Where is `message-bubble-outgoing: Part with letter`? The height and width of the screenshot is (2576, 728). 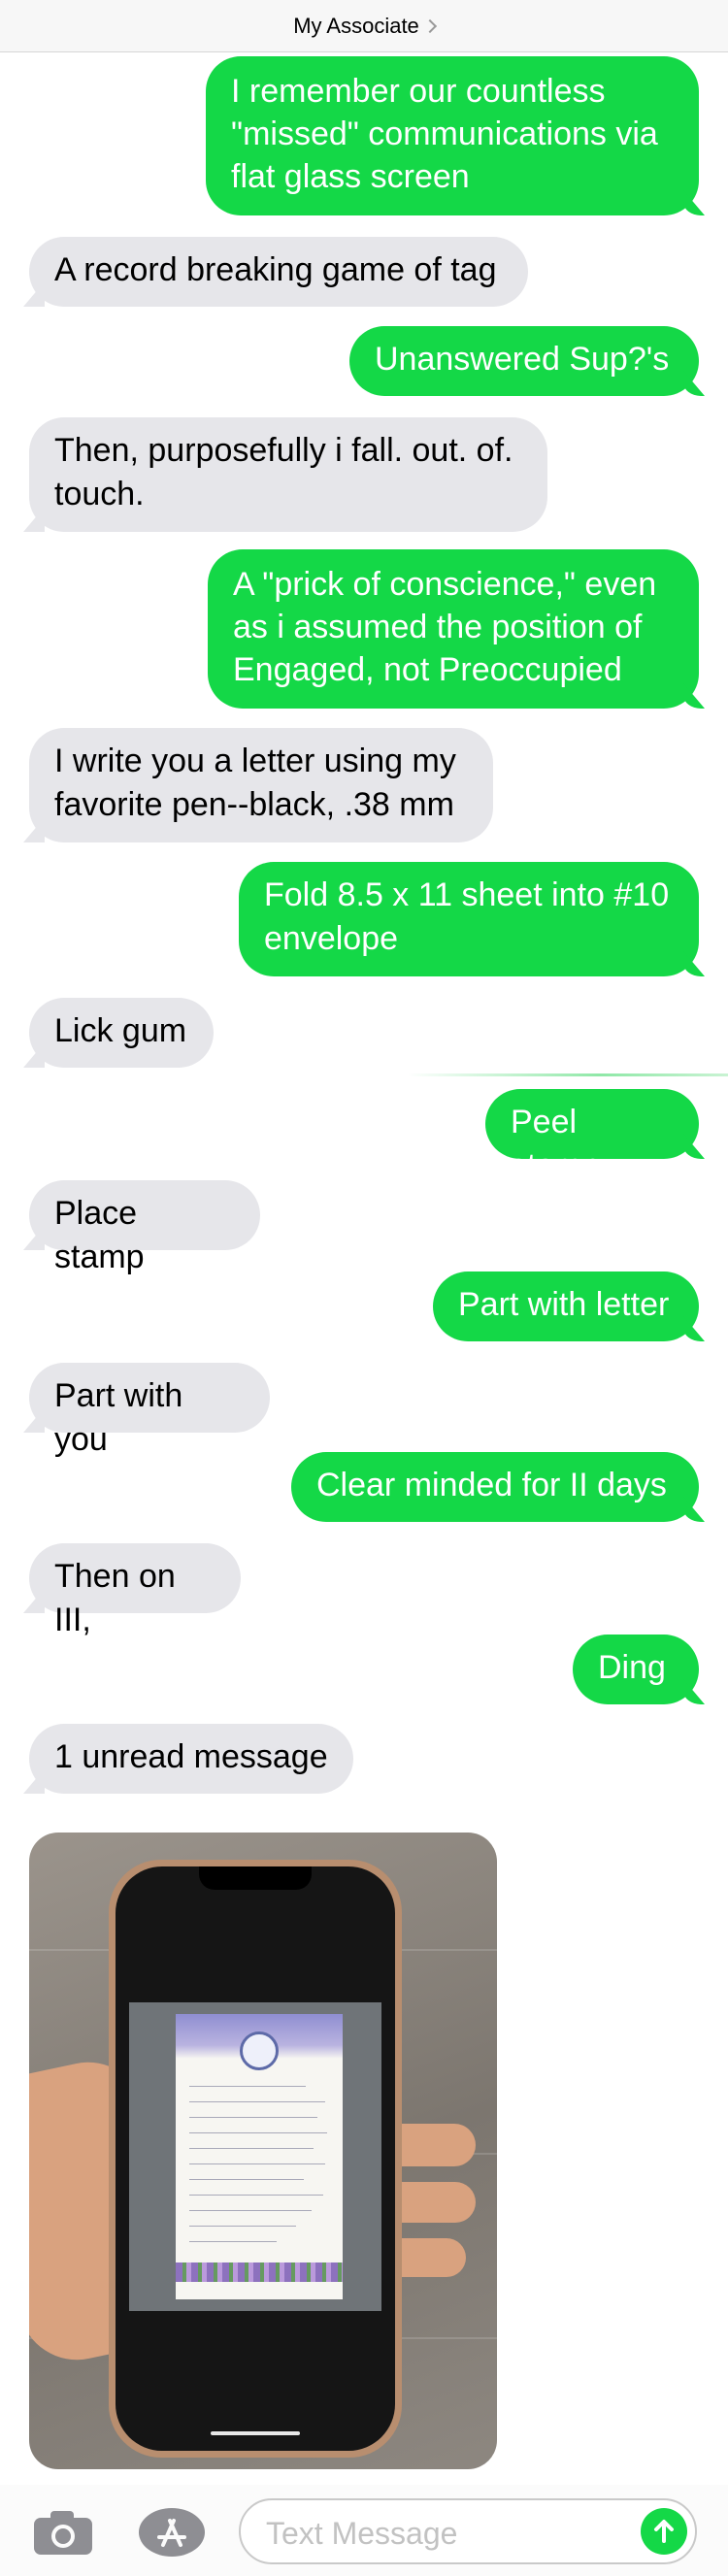
message-bubble-outgoing: Part with letter is located at coordinates (566, 1306).